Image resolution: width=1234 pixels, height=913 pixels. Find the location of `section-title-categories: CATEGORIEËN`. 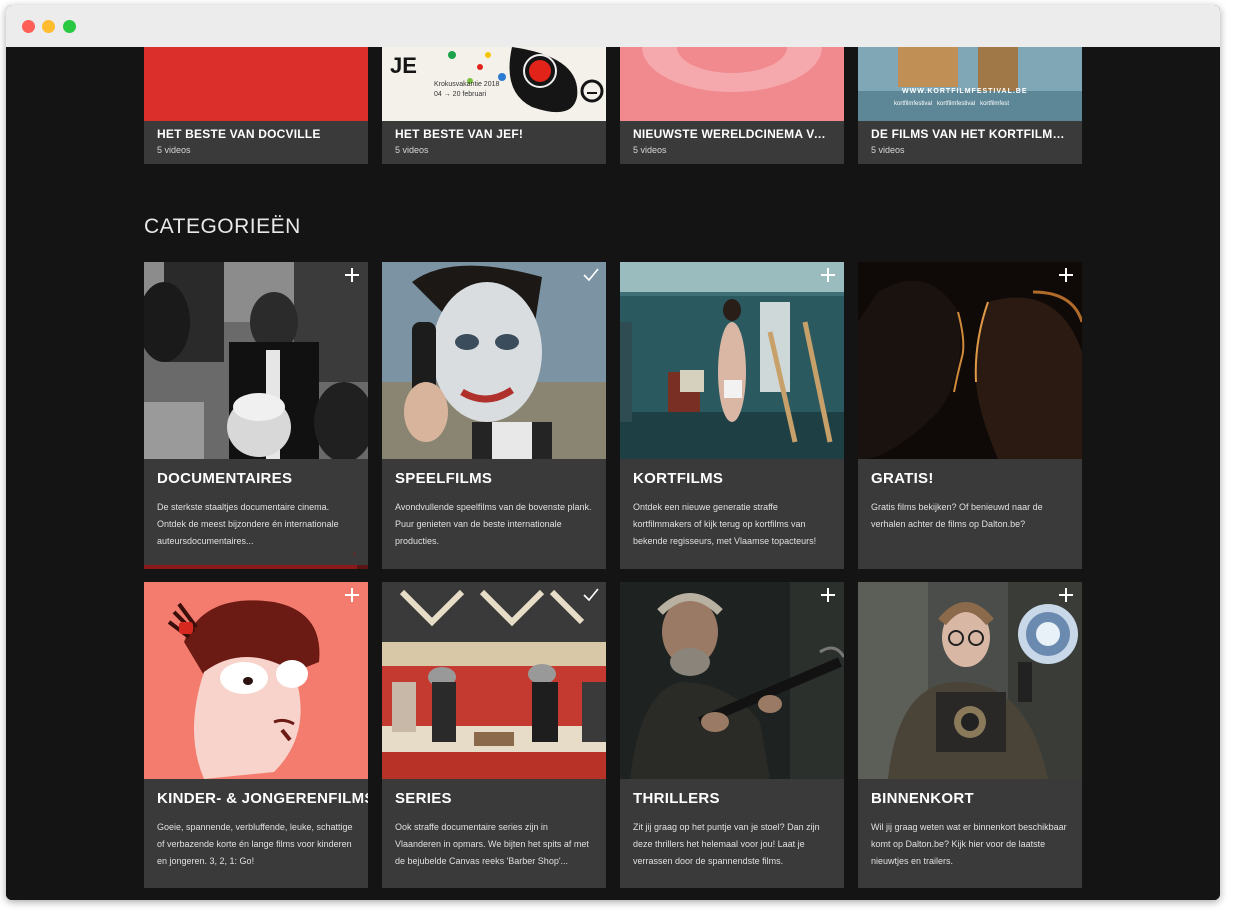

section-title-categories: CATEGORIEËN is located at coordinates (222, 226).